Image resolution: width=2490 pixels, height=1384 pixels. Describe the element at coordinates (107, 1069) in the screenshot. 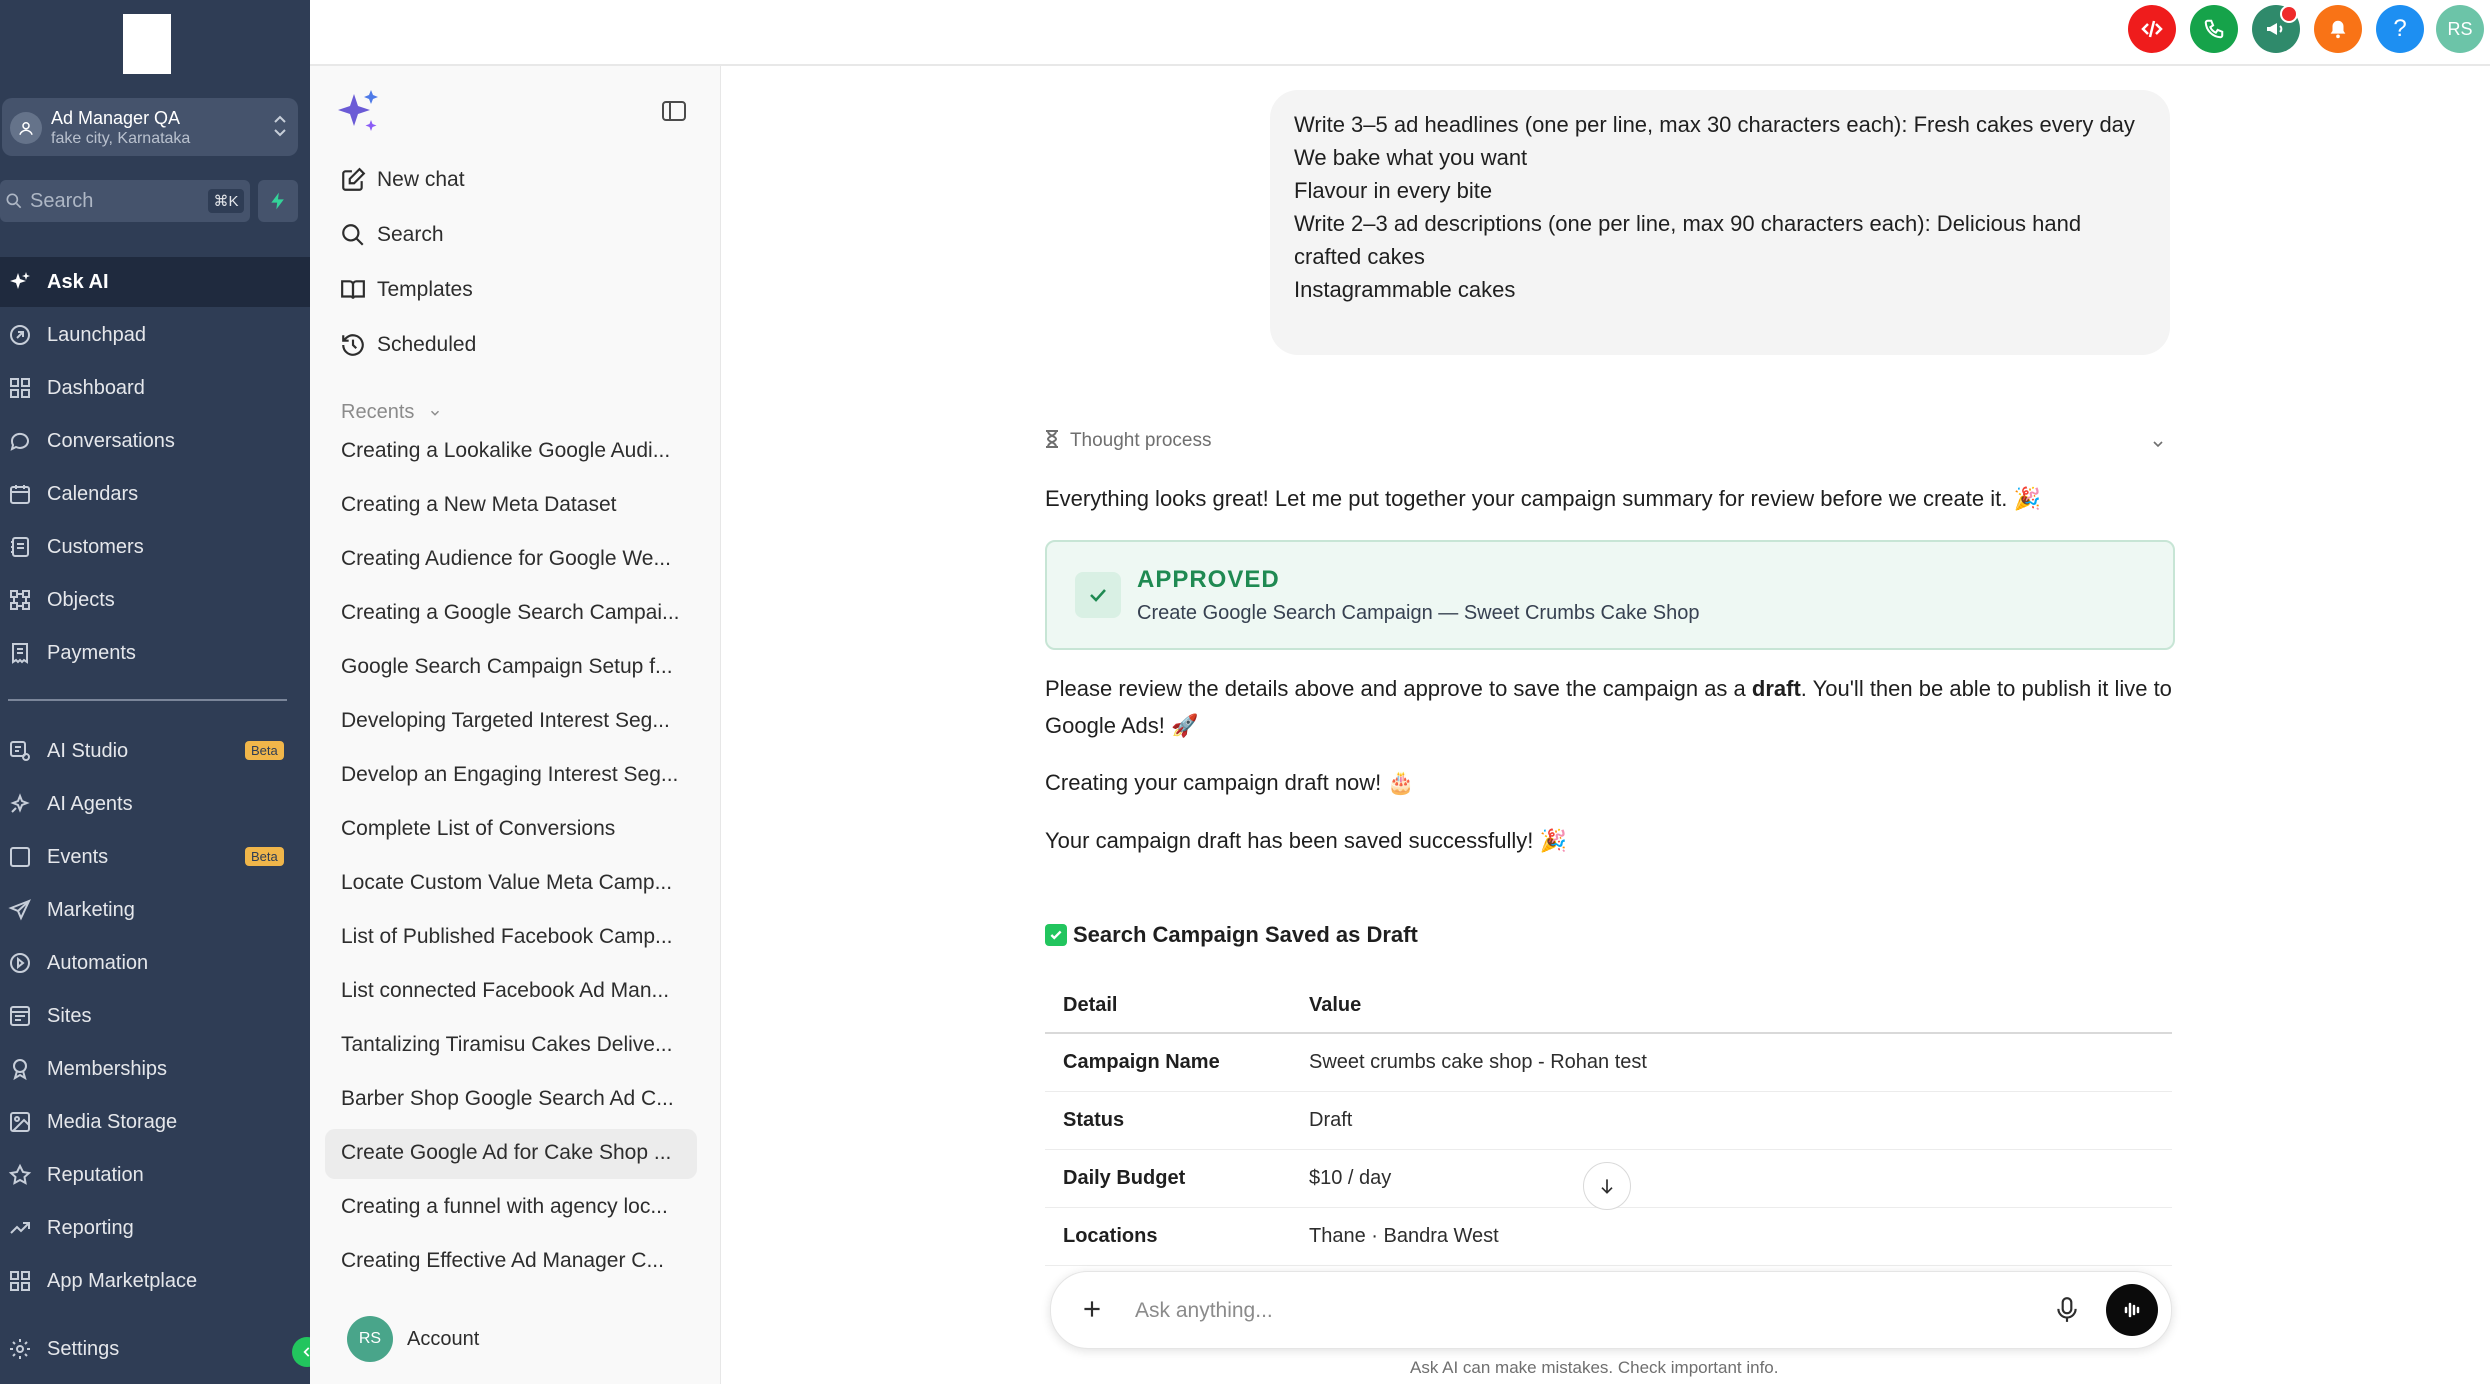

I see `nav-item-label: Memberships` at that location.